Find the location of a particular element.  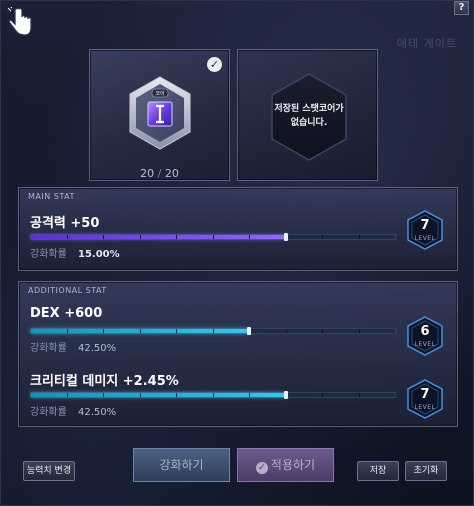

main-stat-rate-value: 15.00% is located at coordinates (99, 254).